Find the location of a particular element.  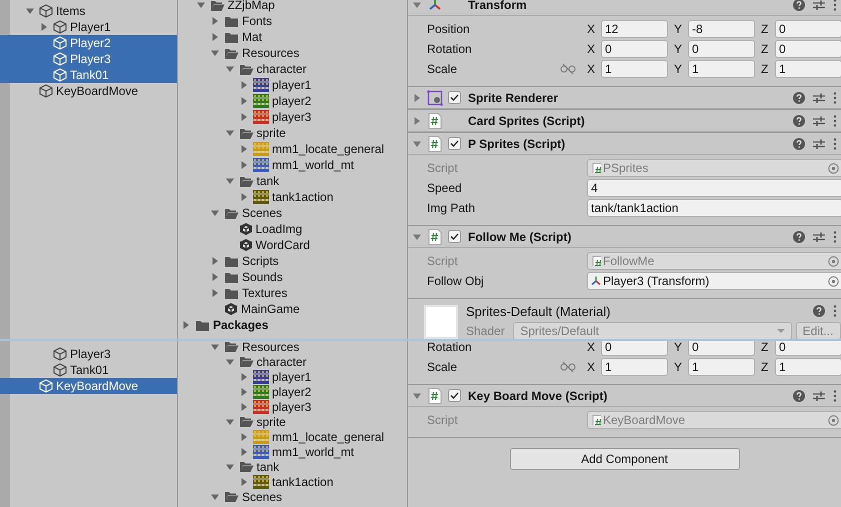

project-item: WordCard is located at coordinates (292, 245).